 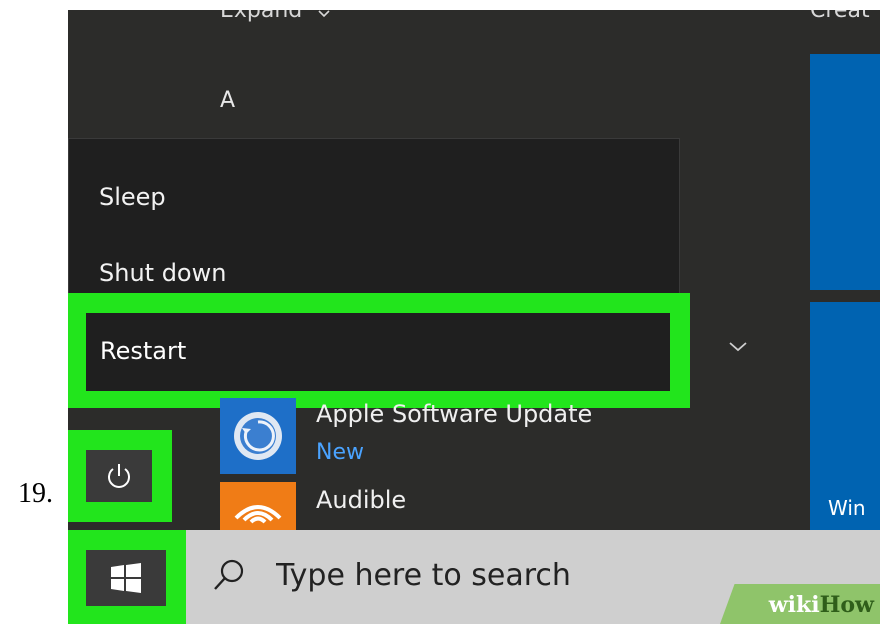 What do you see at coordinates (840, 16) in the screenshot?
I see `create-label: Creat` at bounding box center [840, 16].